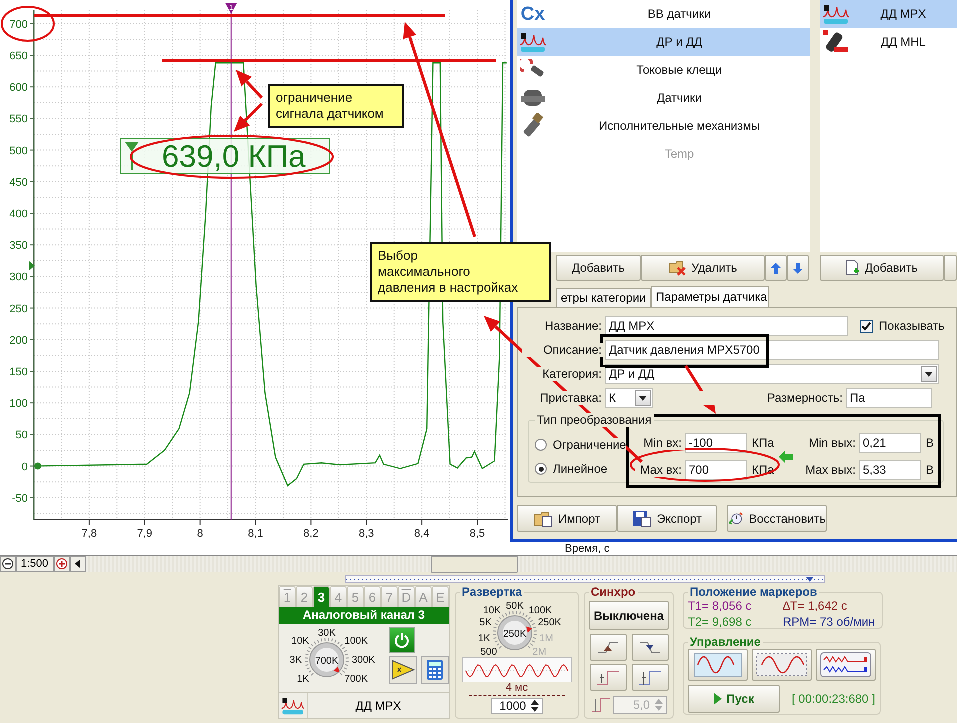 The image size is (957, 723). I want to click on falling-edge-button, so click(650, 647).